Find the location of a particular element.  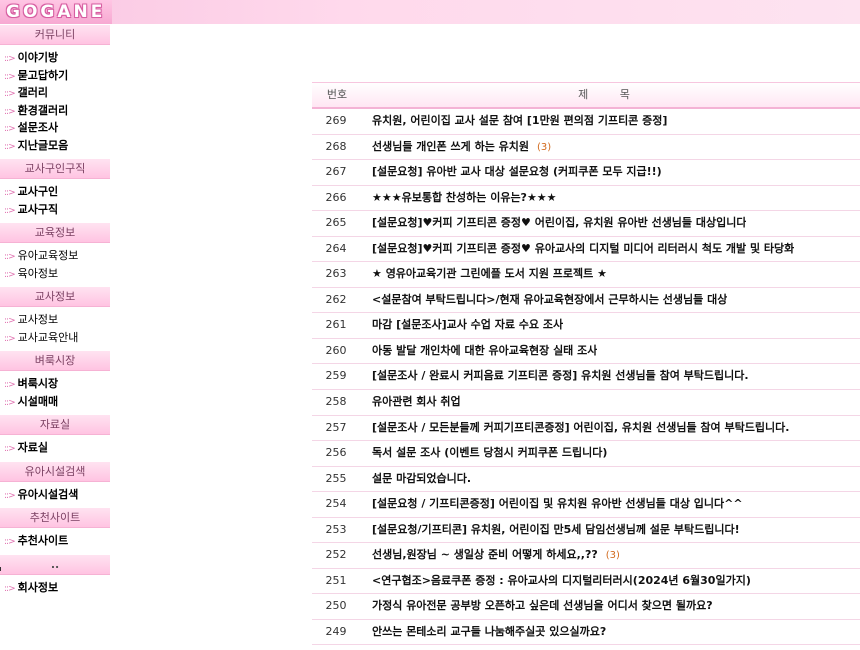

board-row: 260 아동 발달 개인차에 대한 유아교육현장 실태 조사 is located at coordinates (586, 352).